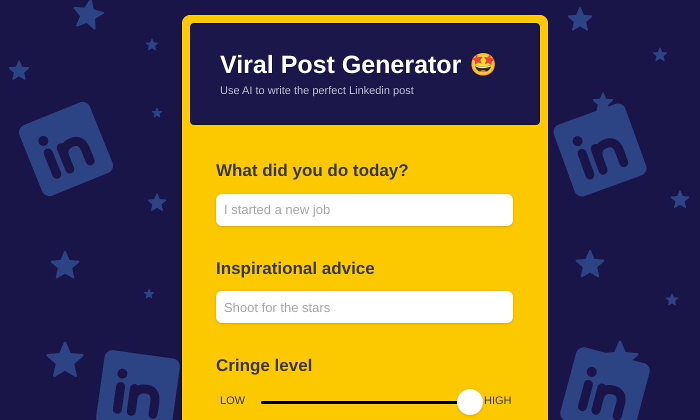 The width and height of the screenshot is (700, 420). Describe the element at coordinates (482, 65) in the screenshot. I see `emoji-icon: 🤩` at that location.